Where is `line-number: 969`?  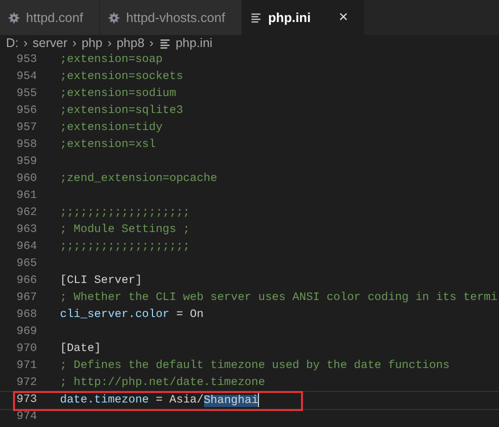
line-number: 969 is located at coordinates (26, 332).